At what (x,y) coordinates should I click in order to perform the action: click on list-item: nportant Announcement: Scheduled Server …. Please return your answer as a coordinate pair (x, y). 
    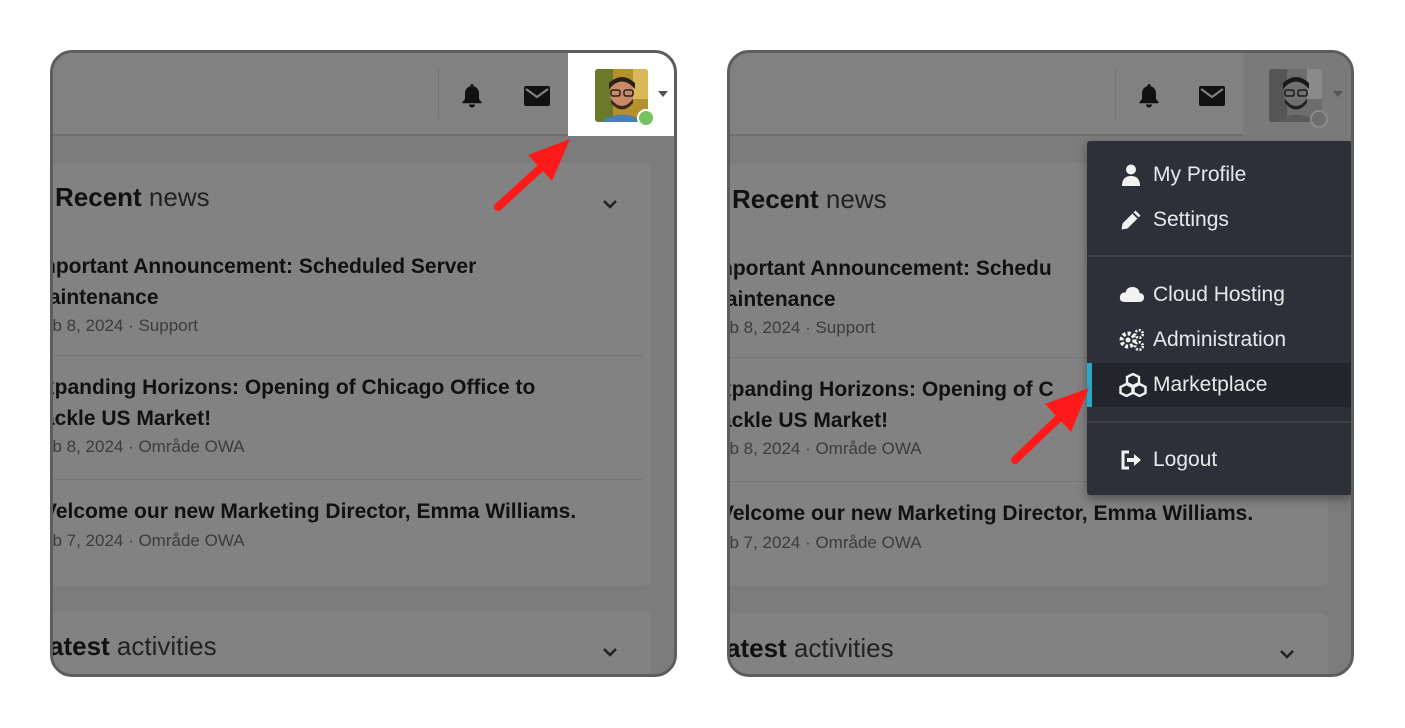
    Looking at the image, I should click on (346, 299).